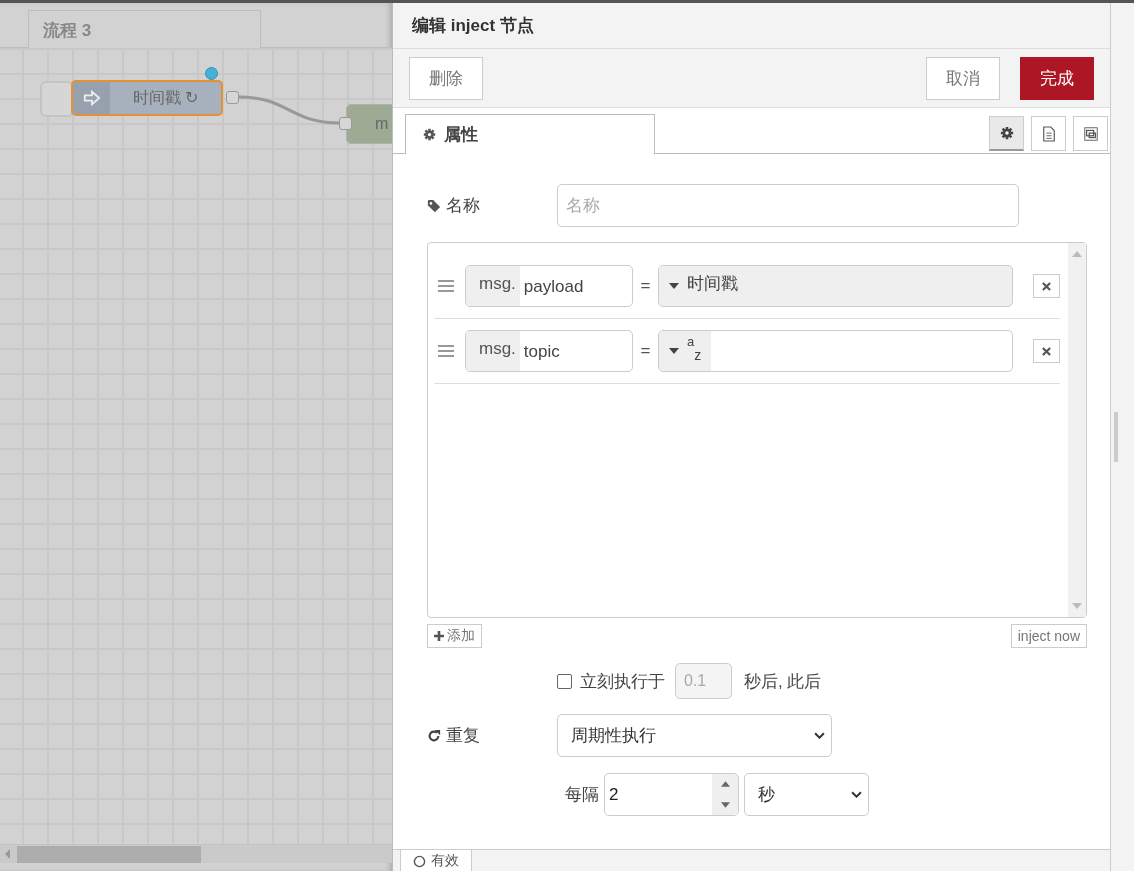  Describe the element at coordinates (835, 286) in the screenshot. I see `value-input: 时间戳` at that location.